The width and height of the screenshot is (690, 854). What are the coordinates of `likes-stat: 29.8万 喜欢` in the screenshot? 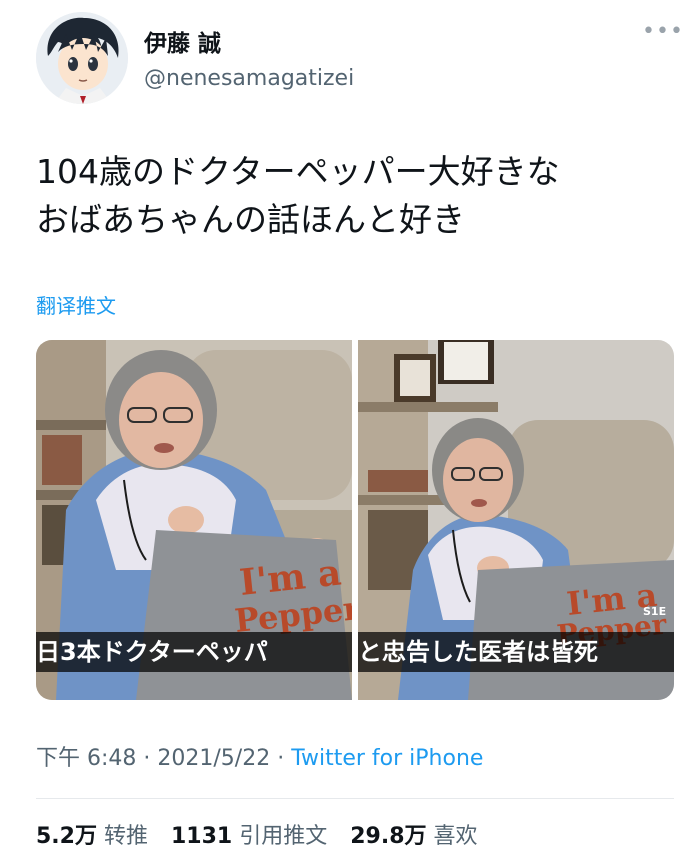 It's located at (413, 836).